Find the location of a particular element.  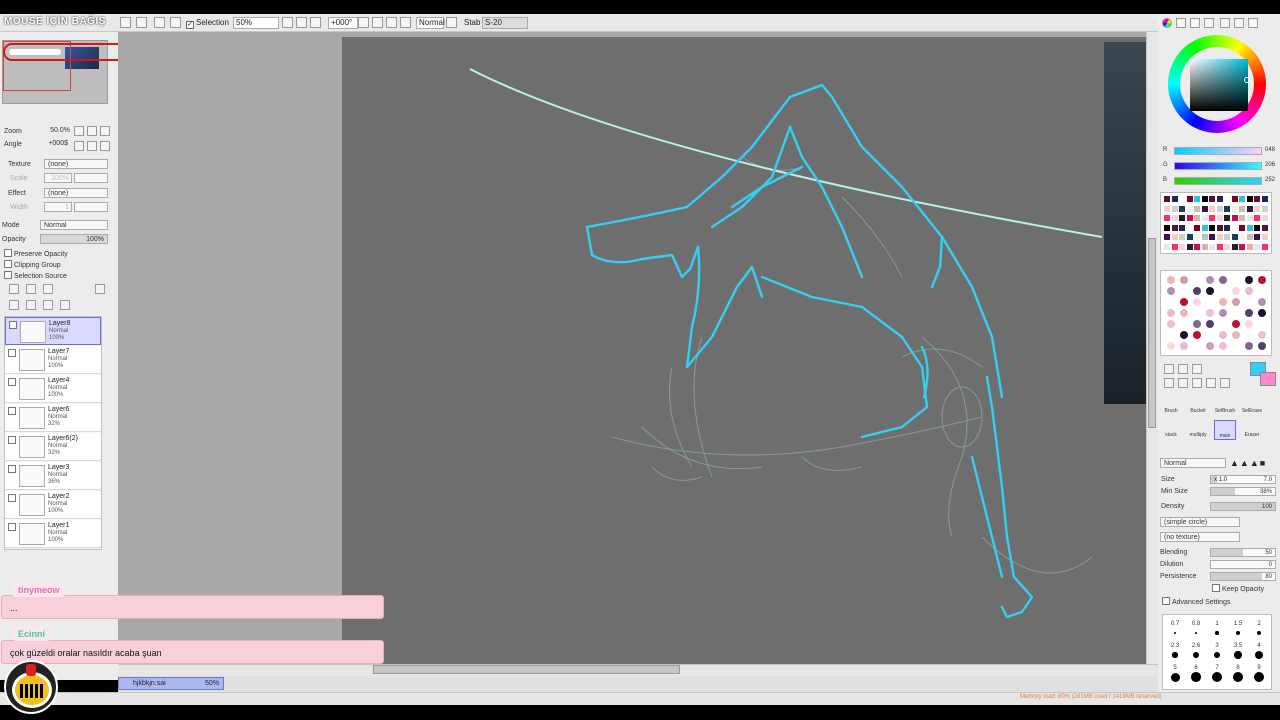

brush-texture-select: (no texture) is located at coordinates (1200, 537).